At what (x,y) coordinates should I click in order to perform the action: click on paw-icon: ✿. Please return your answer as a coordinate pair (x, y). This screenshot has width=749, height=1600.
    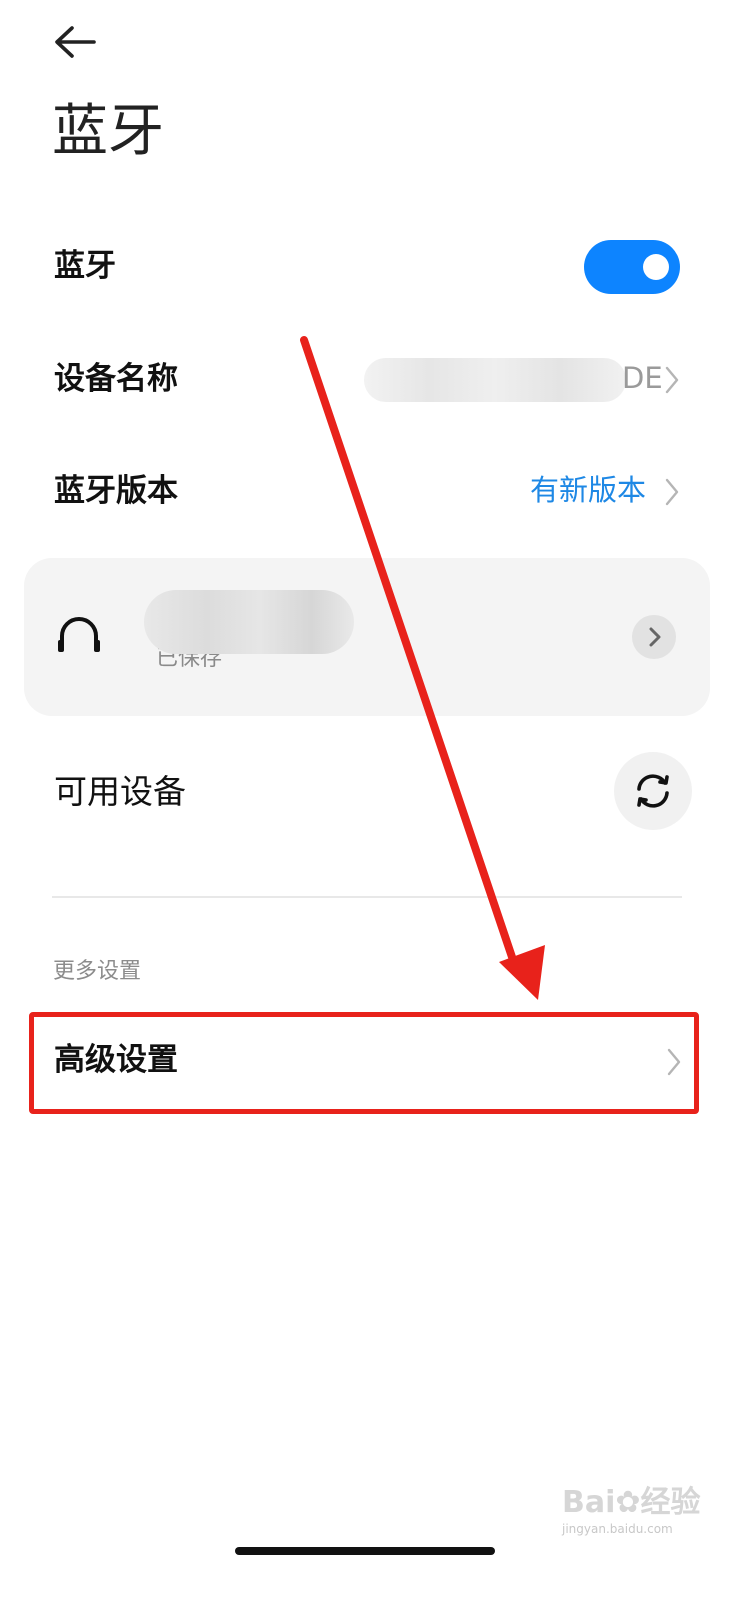
    Looking at the image, I should click on (628, 1502).